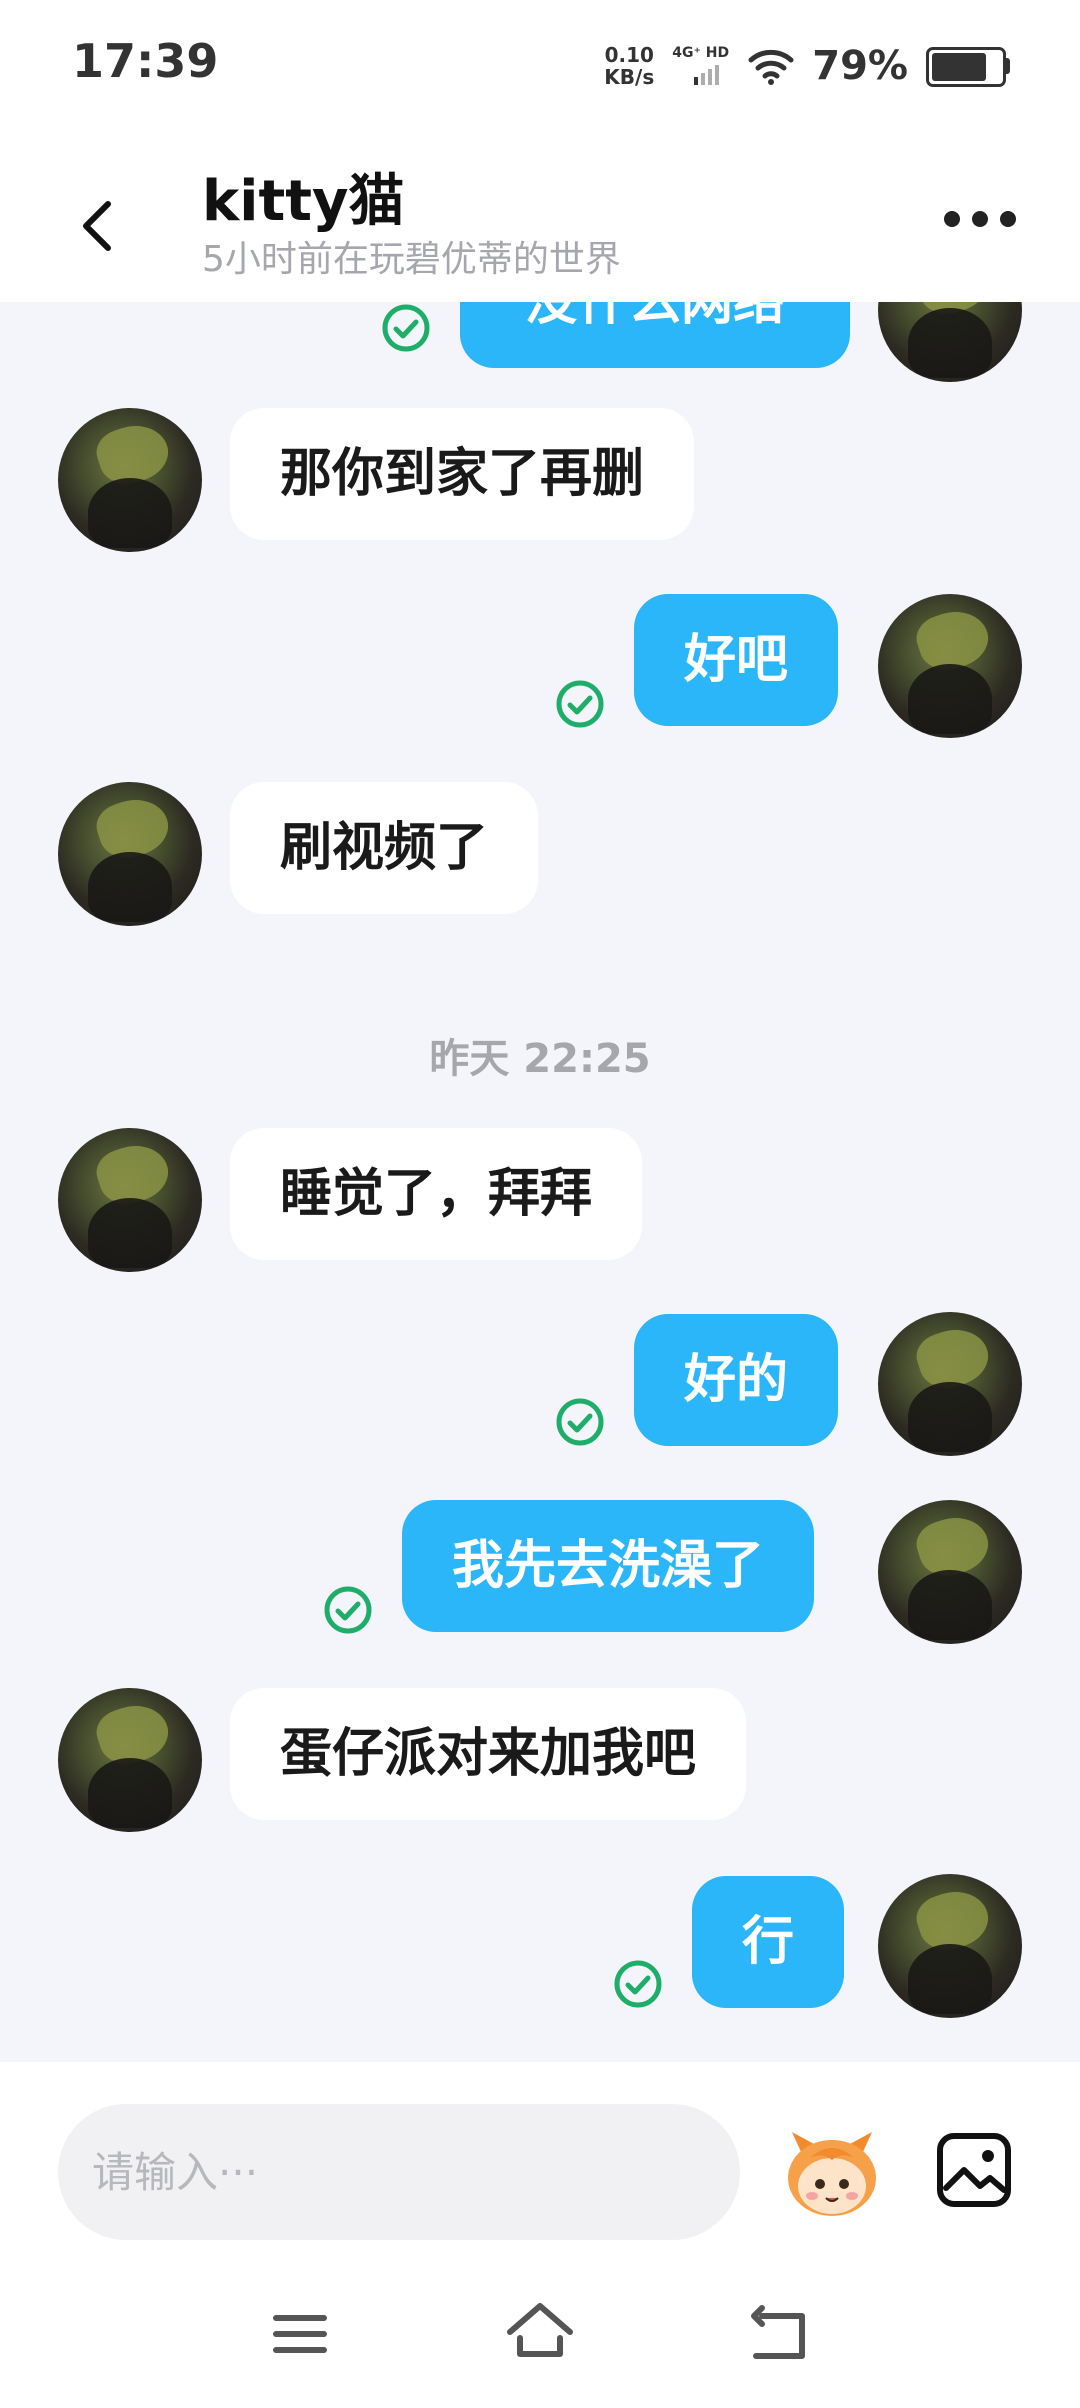 Image resolution: width=1080 pixels, height=2408 pixels. What do you see at coordinates (145, 61) in the screenshot?
I see `status-time: 17:39` at bounding box center [145, 61].